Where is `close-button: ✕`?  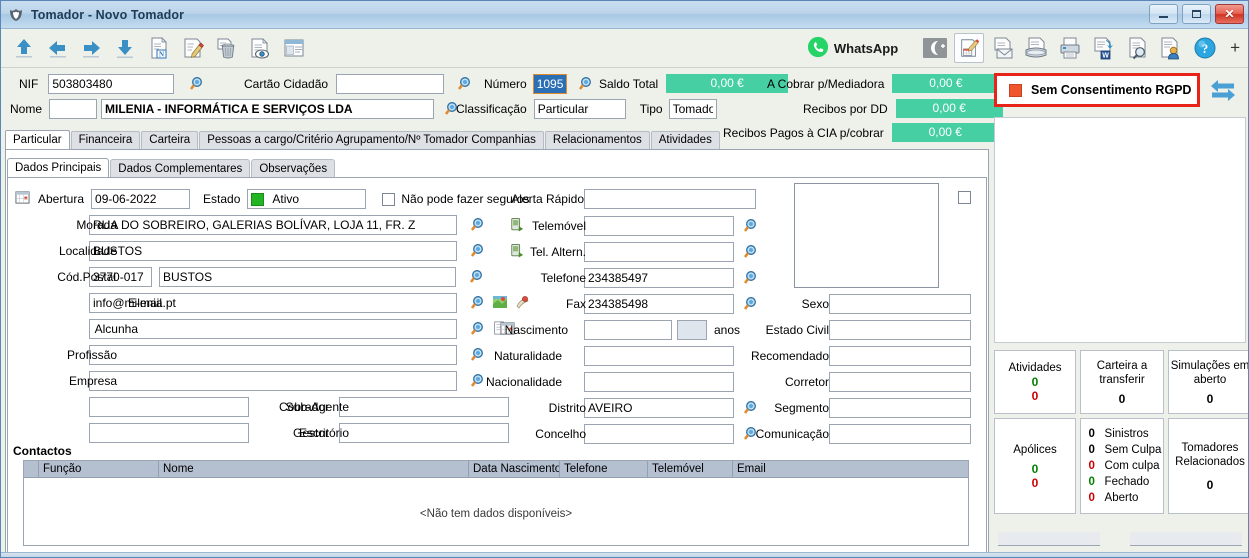
close-button: ✕ is located at coordinates (1229, 14).